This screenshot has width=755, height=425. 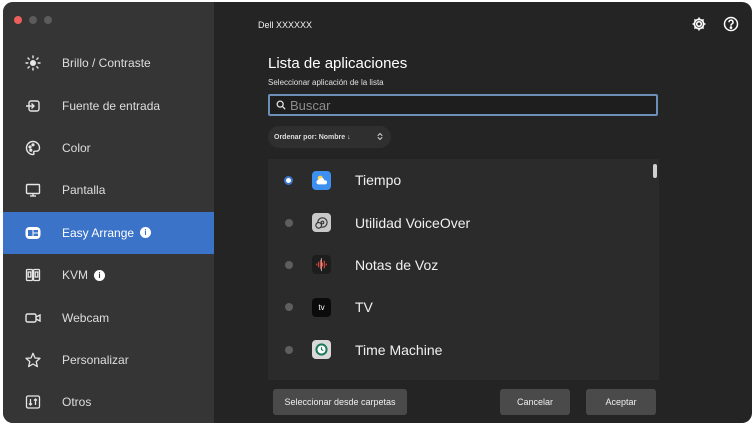 What do you see at coordinates (84, 190) in the screenshot?
I see `sidebar-item-label: Pantalla` at bounding box center [84, 190].